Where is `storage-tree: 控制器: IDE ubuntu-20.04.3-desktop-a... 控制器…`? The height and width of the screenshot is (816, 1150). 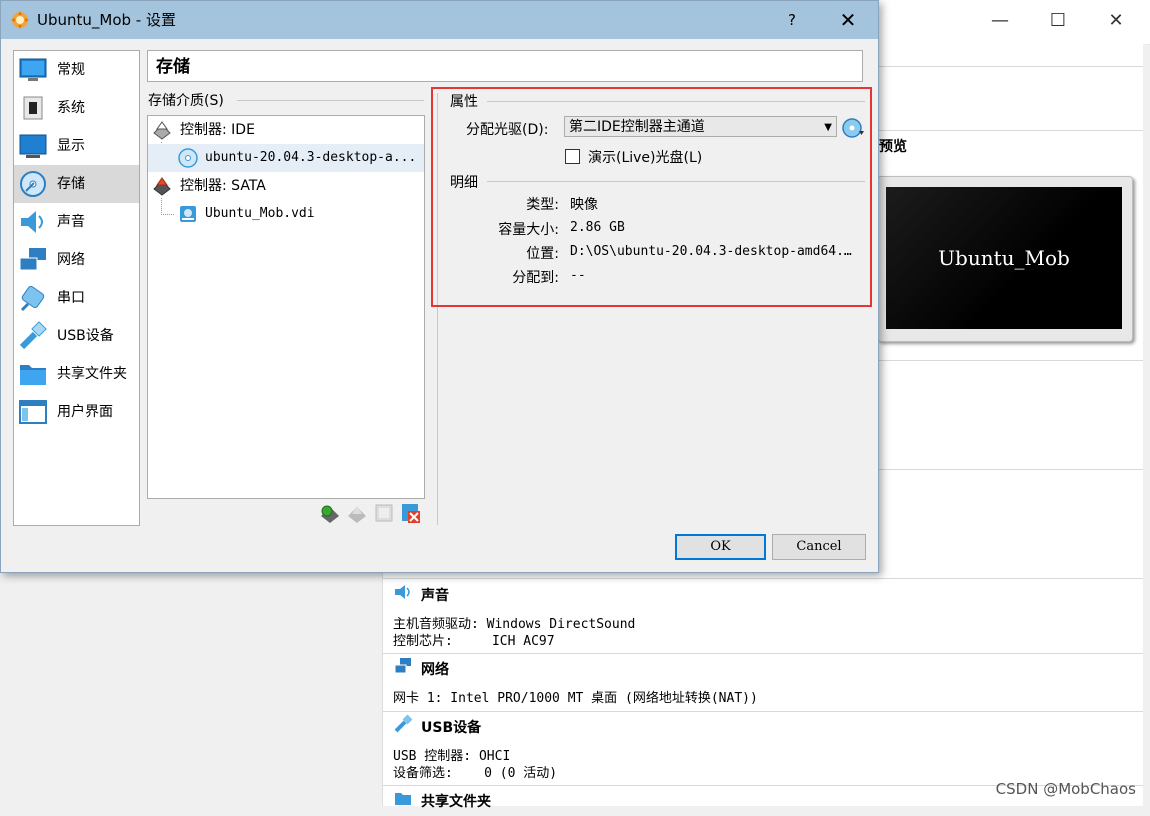
storage-tree: 控制器: IDE ubuntu-20.04.3-desktop-a... 控制器… is located at coordinates (286, 307).